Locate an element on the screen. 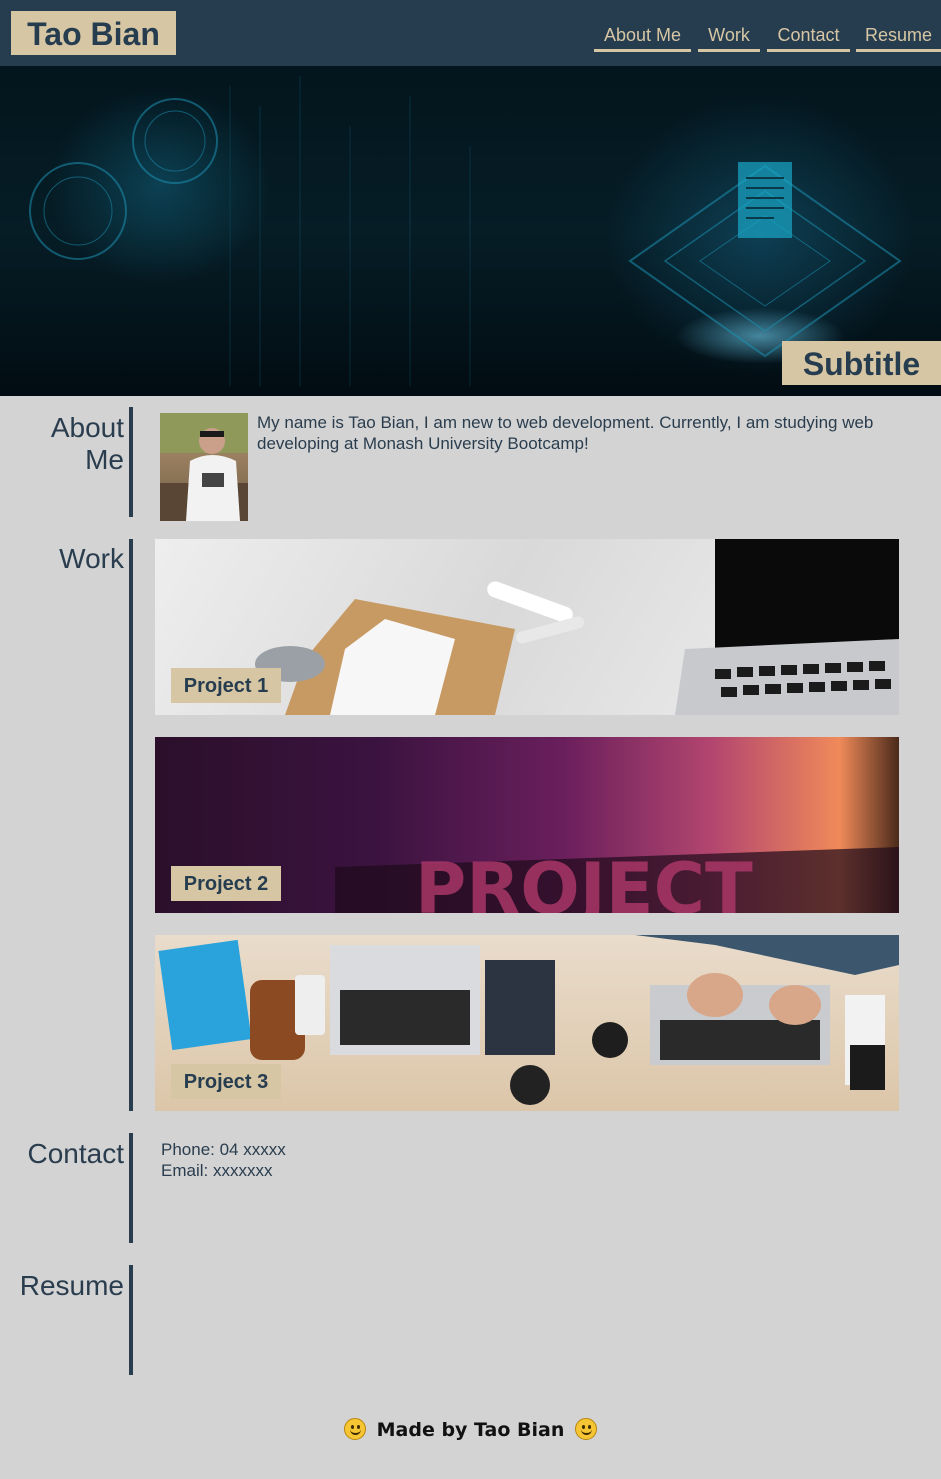 Image resolution: width=941 pixels, height=1479 pixels. profile-photo is located at coordinates (204, 467).